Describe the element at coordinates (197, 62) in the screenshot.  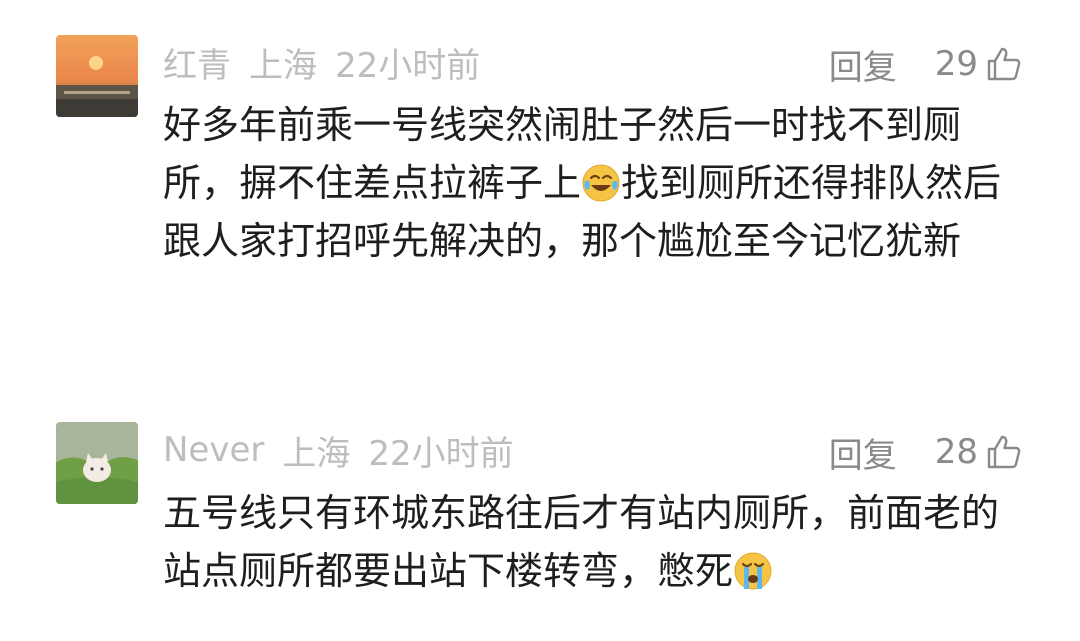
I see `username: 红青` at that location.